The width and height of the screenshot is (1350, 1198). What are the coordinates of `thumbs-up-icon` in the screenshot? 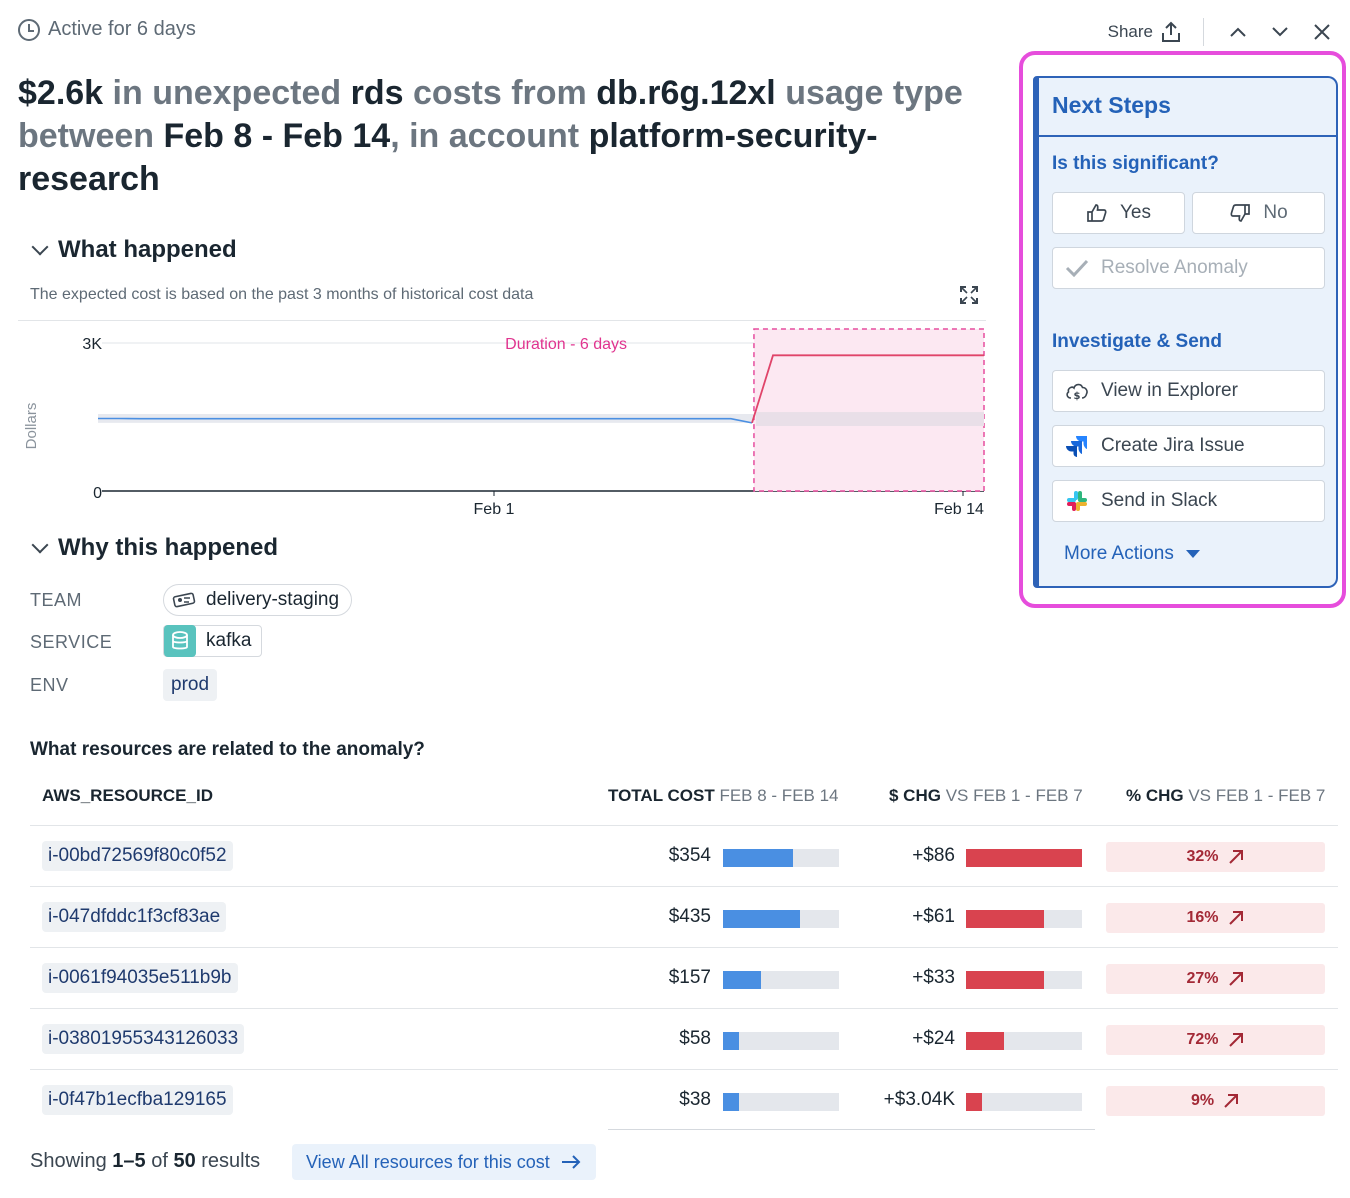 It's located at (1097, 213).